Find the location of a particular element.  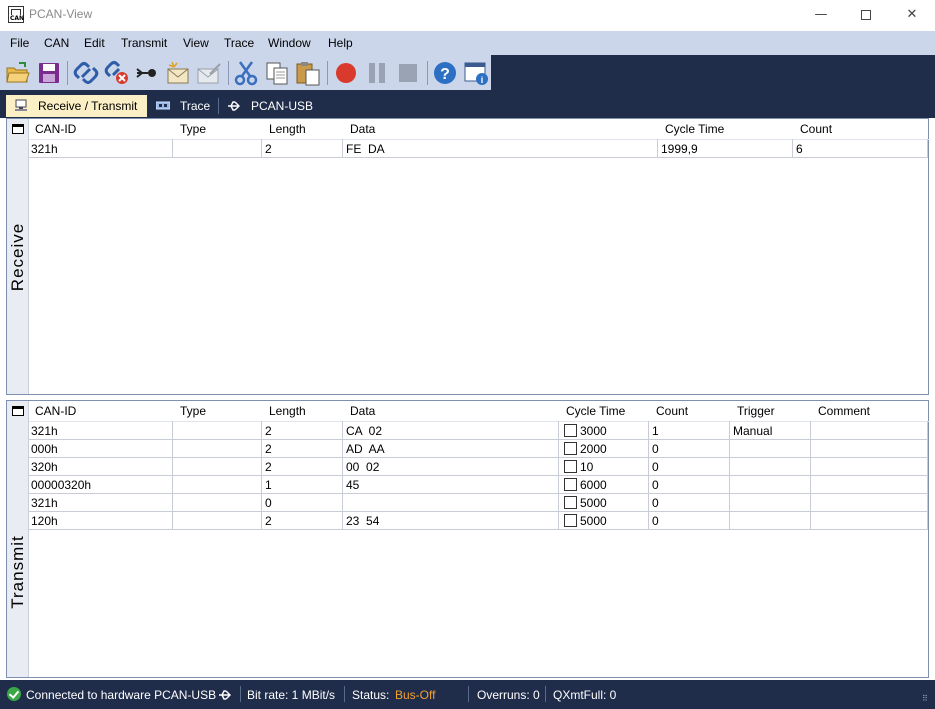

menu-transmit: Transmit is located at coordinates (144, 43).